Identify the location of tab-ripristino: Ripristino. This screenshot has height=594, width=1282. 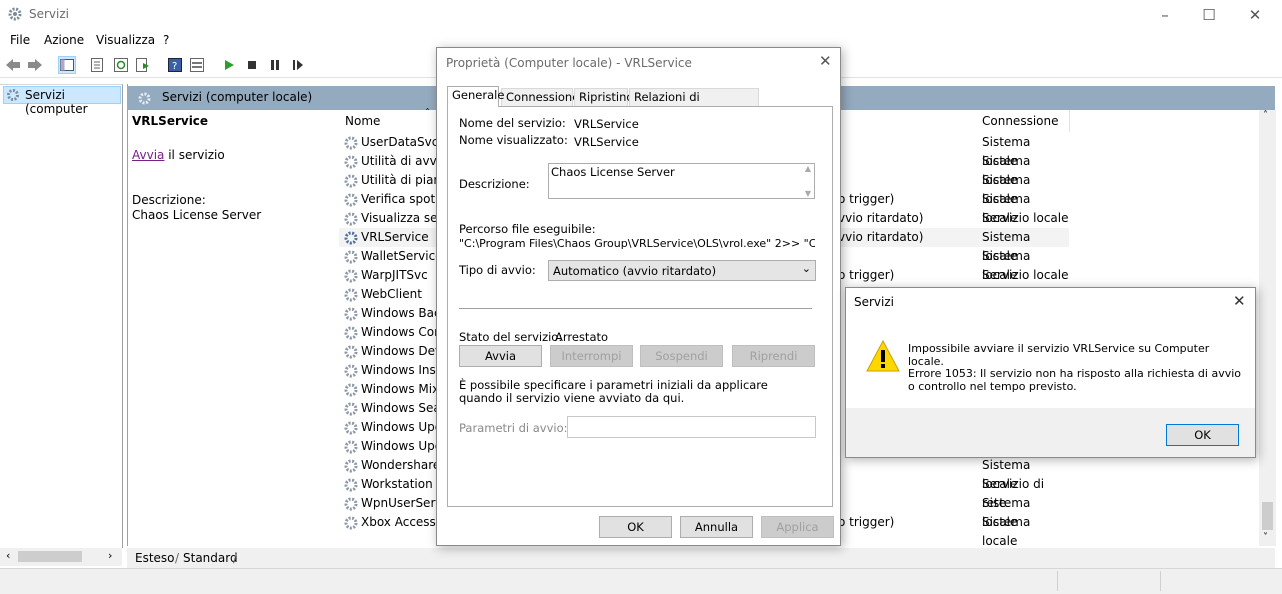
(603, 97).